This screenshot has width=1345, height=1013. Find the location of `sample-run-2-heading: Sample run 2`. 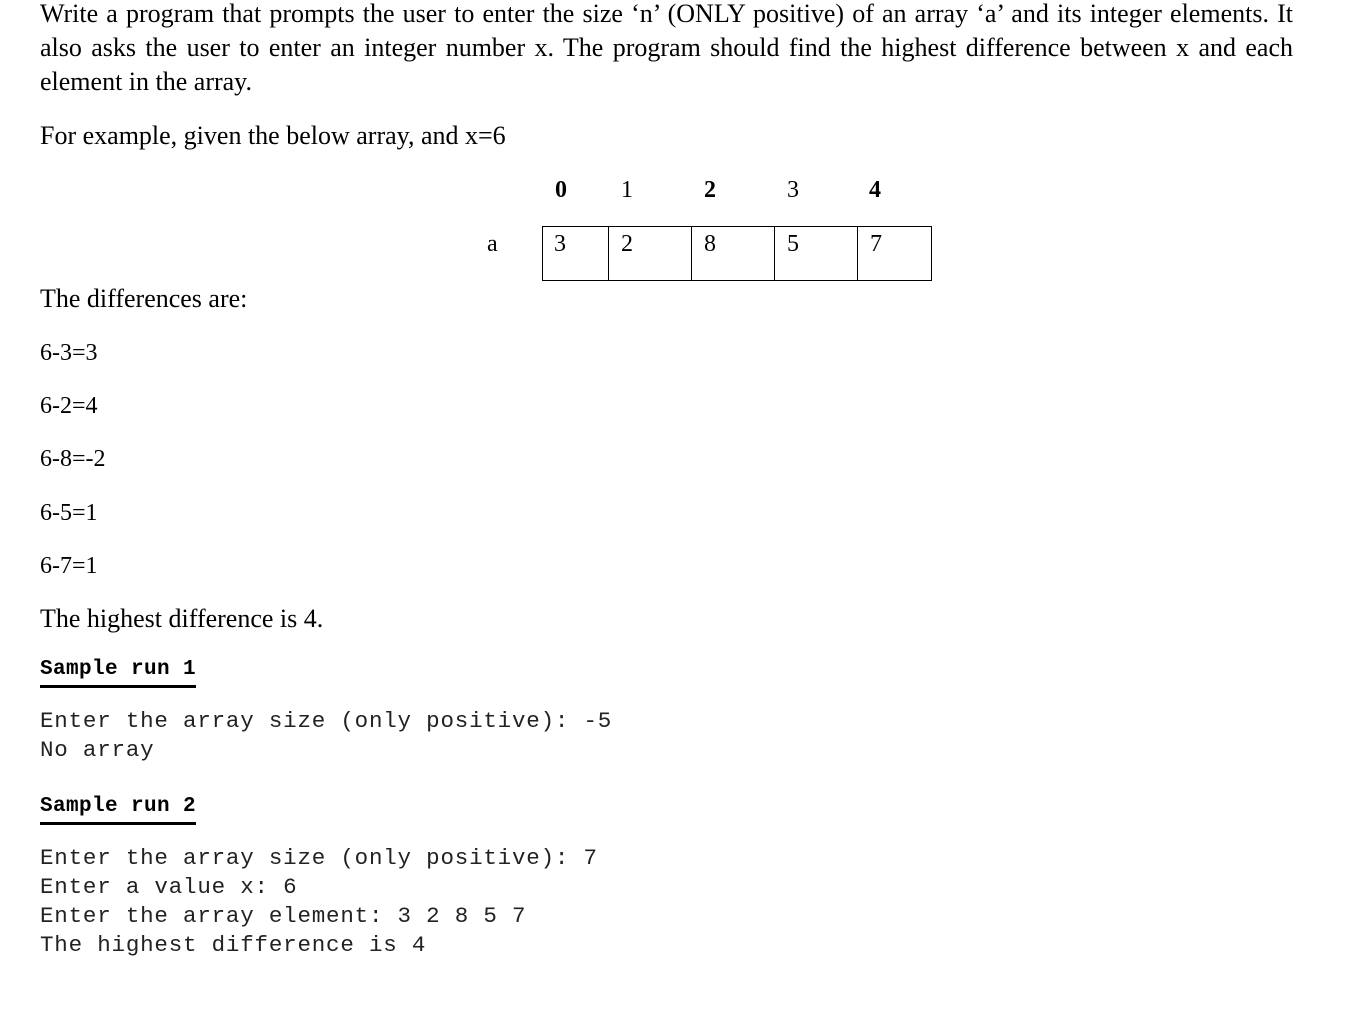

sample-run-2-heading: Sample run 2 is located at coordinates (118, 809).